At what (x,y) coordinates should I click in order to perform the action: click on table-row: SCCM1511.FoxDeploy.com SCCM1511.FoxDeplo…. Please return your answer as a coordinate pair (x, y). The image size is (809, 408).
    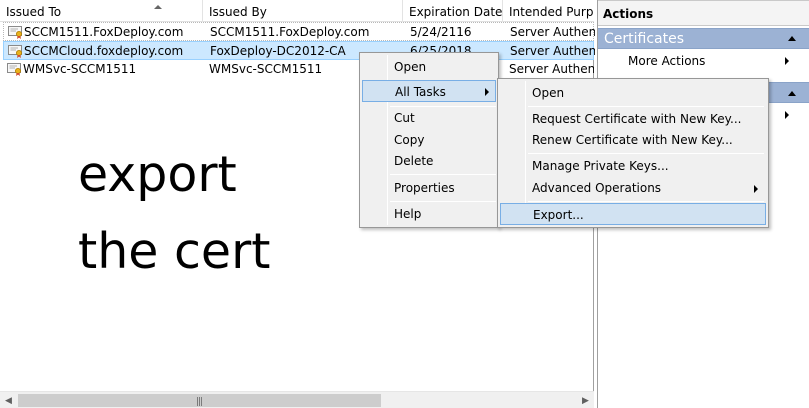
    Looking at the image, I should click on (299, 31).